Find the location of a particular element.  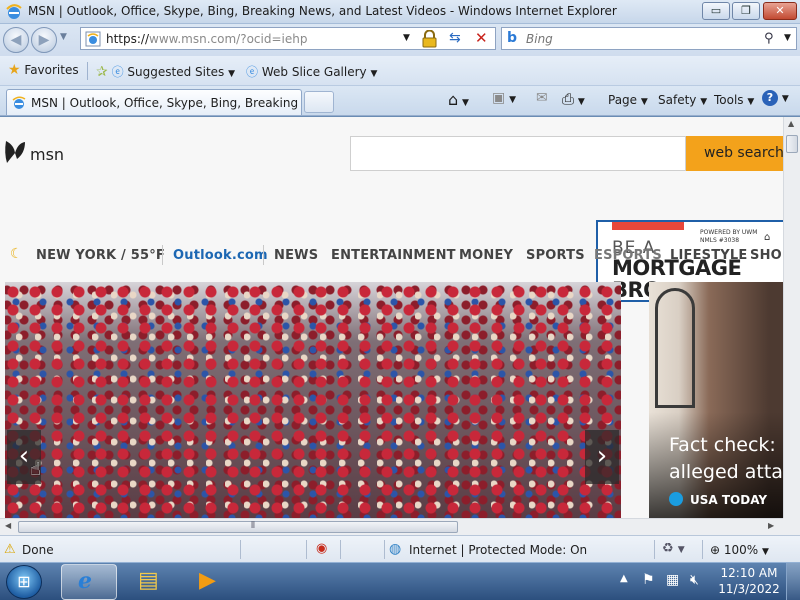

vertical-scroll-thumb is located at coordinates (792, 144).